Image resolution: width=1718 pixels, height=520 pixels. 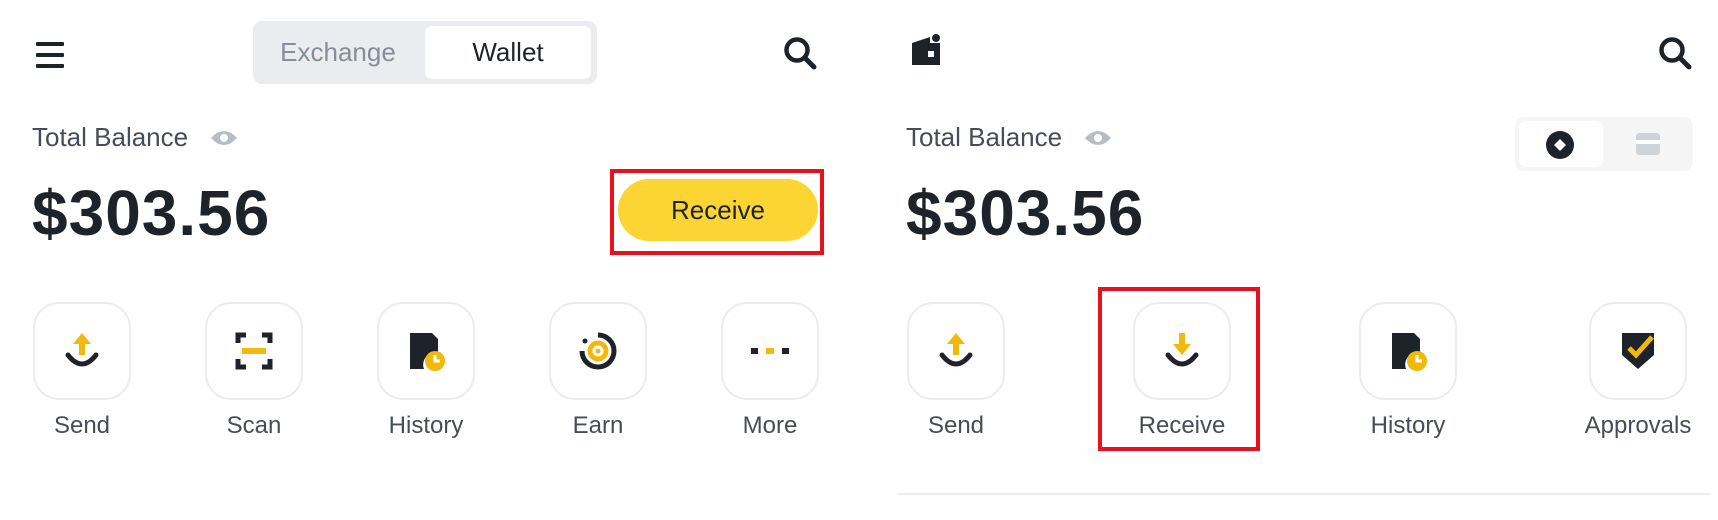 What do you see at coordinates (926, 50) in the screenshot?
I see `wallet-settings-icon` at bounding box center [926, 50].